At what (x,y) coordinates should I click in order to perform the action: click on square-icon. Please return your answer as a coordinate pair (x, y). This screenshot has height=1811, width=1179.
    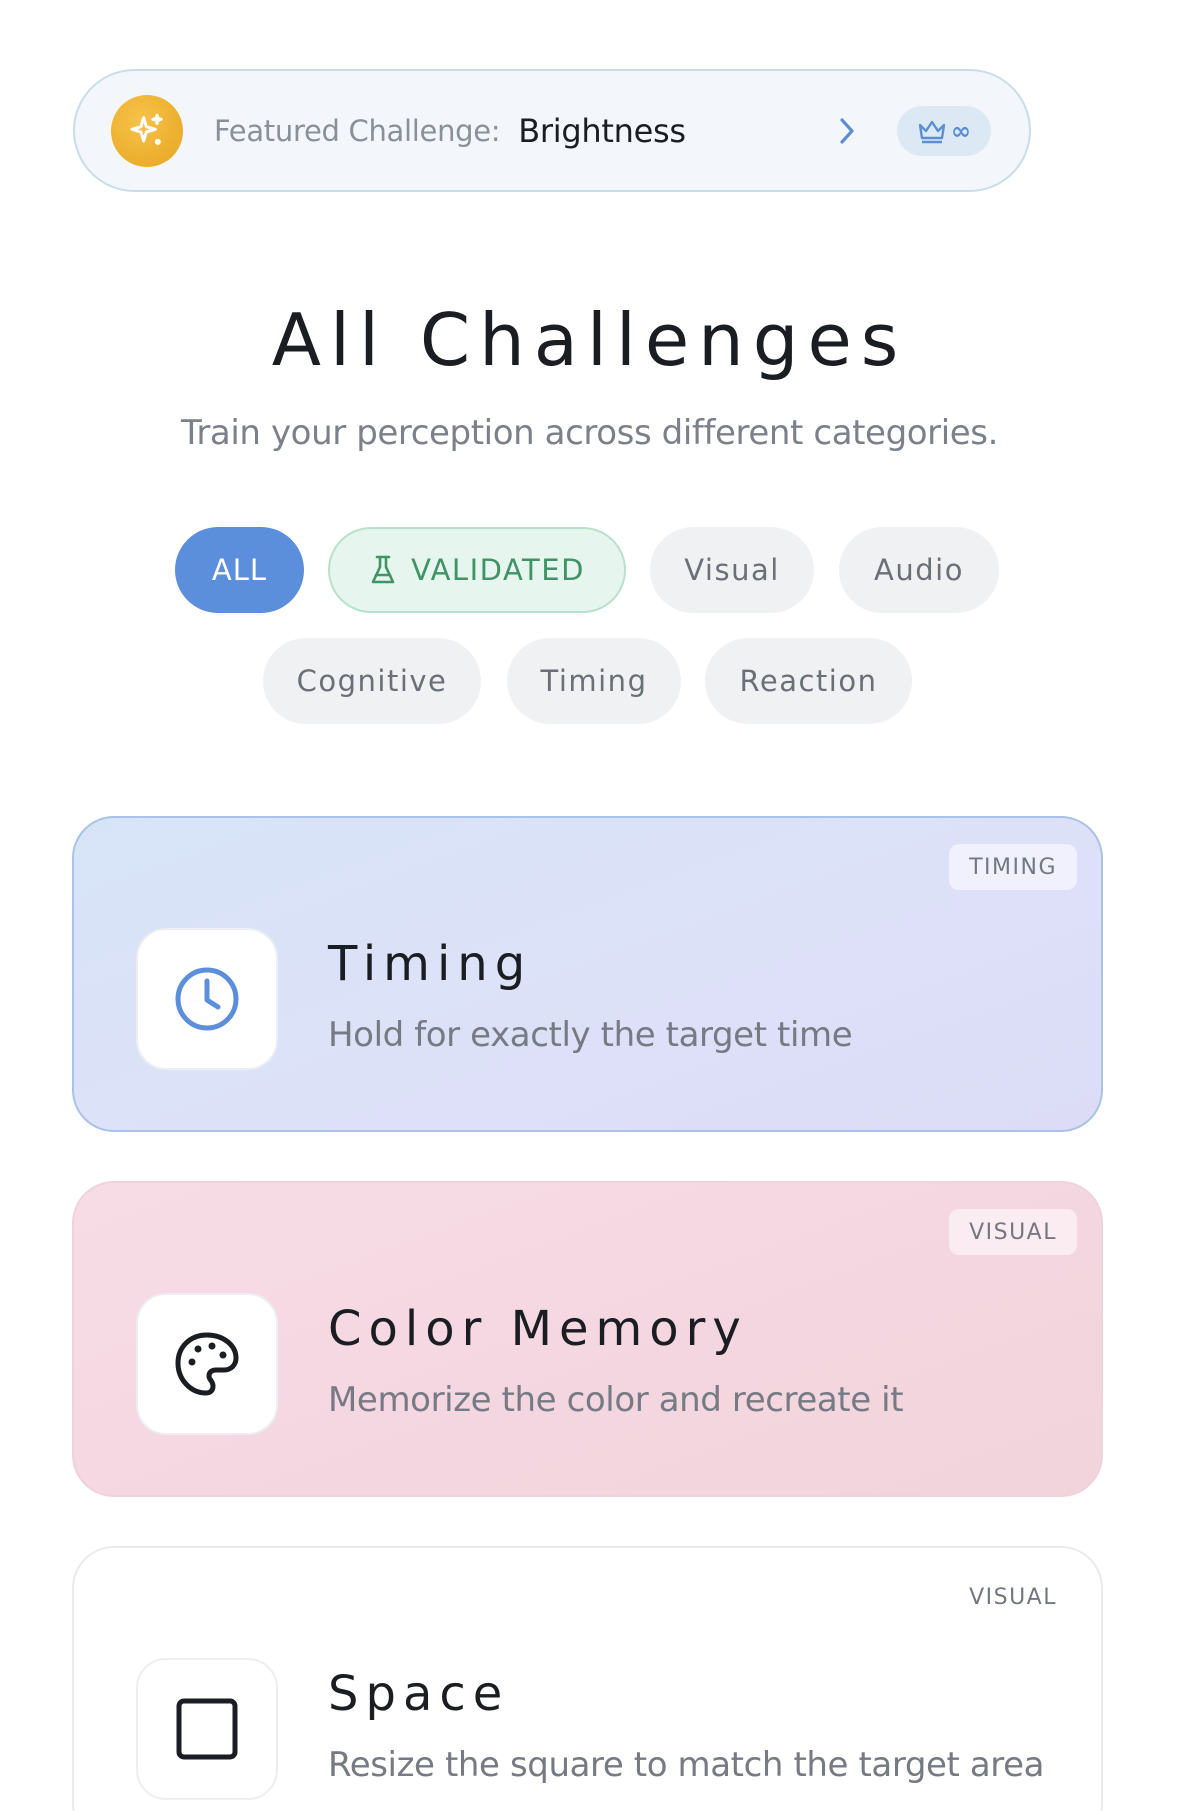
    Looking at the image, I should click on (207, 1729).